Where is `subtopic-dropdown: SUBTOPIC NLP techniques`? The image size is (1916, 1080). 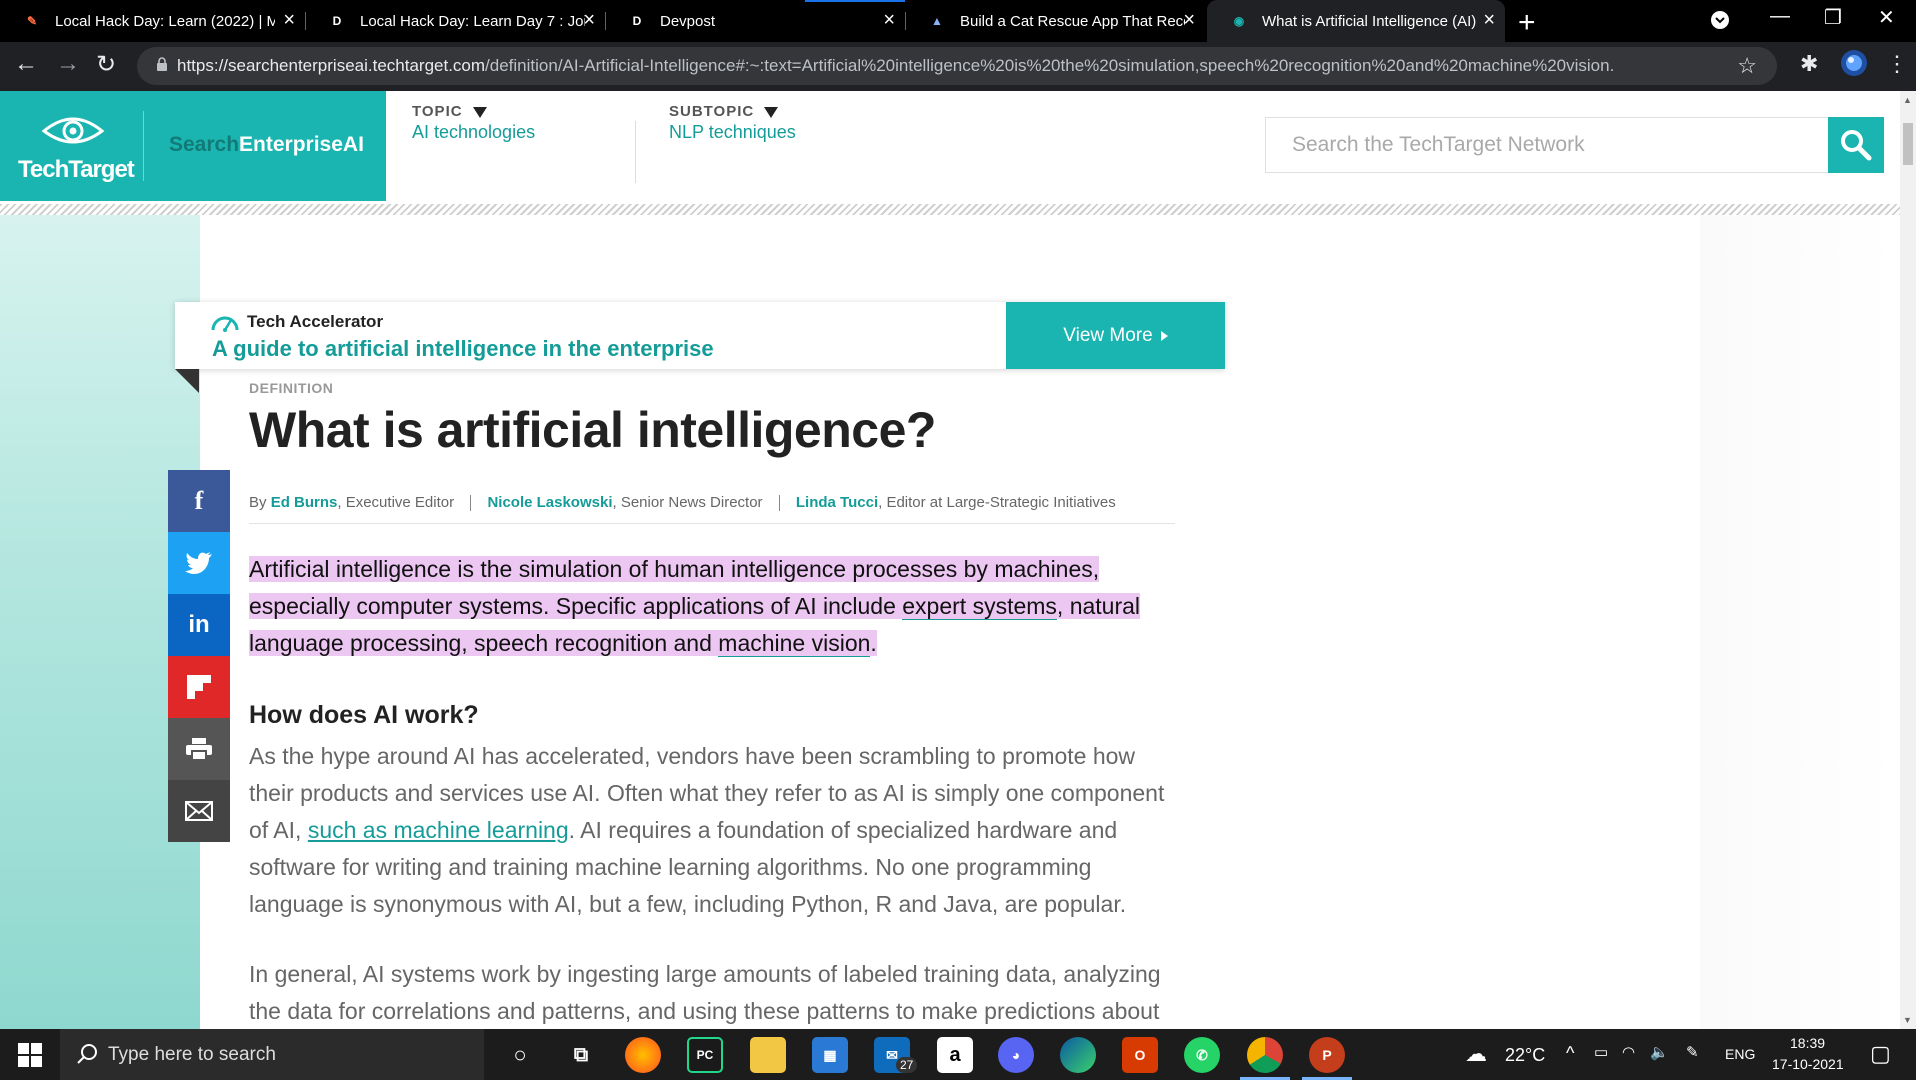 subtopic-dropdown: SUBTOPIC NLP techniques is located at coordinates (732, 123).